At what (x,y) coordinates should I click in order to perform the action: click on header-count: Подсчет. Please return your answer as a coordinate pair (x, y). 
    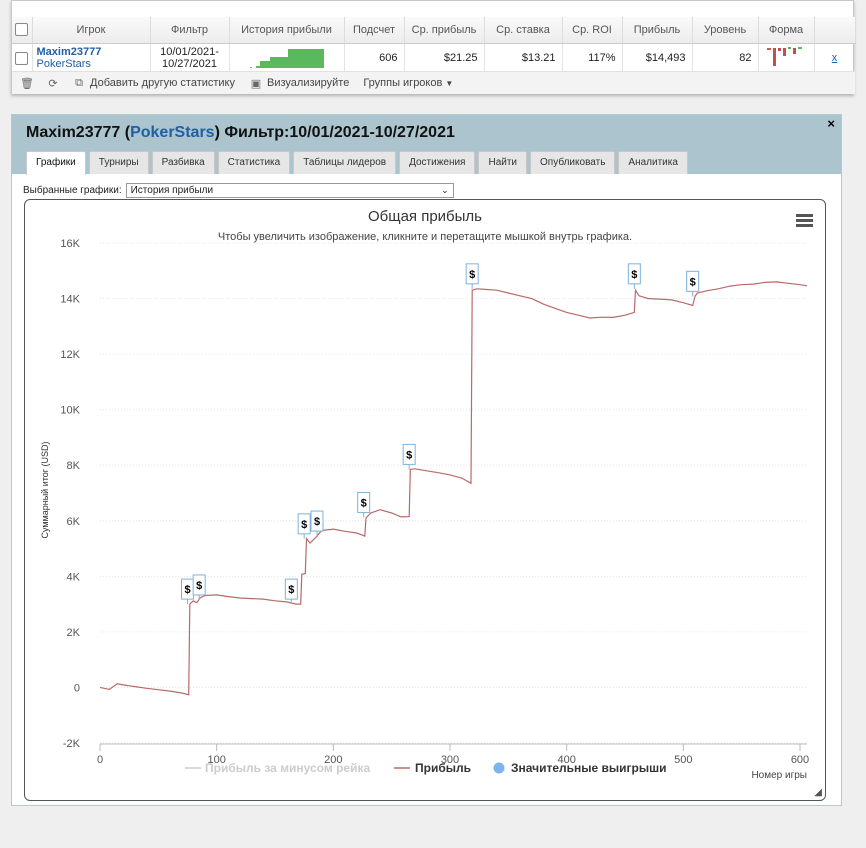
    Looking at the image, I should click on (374, 30).